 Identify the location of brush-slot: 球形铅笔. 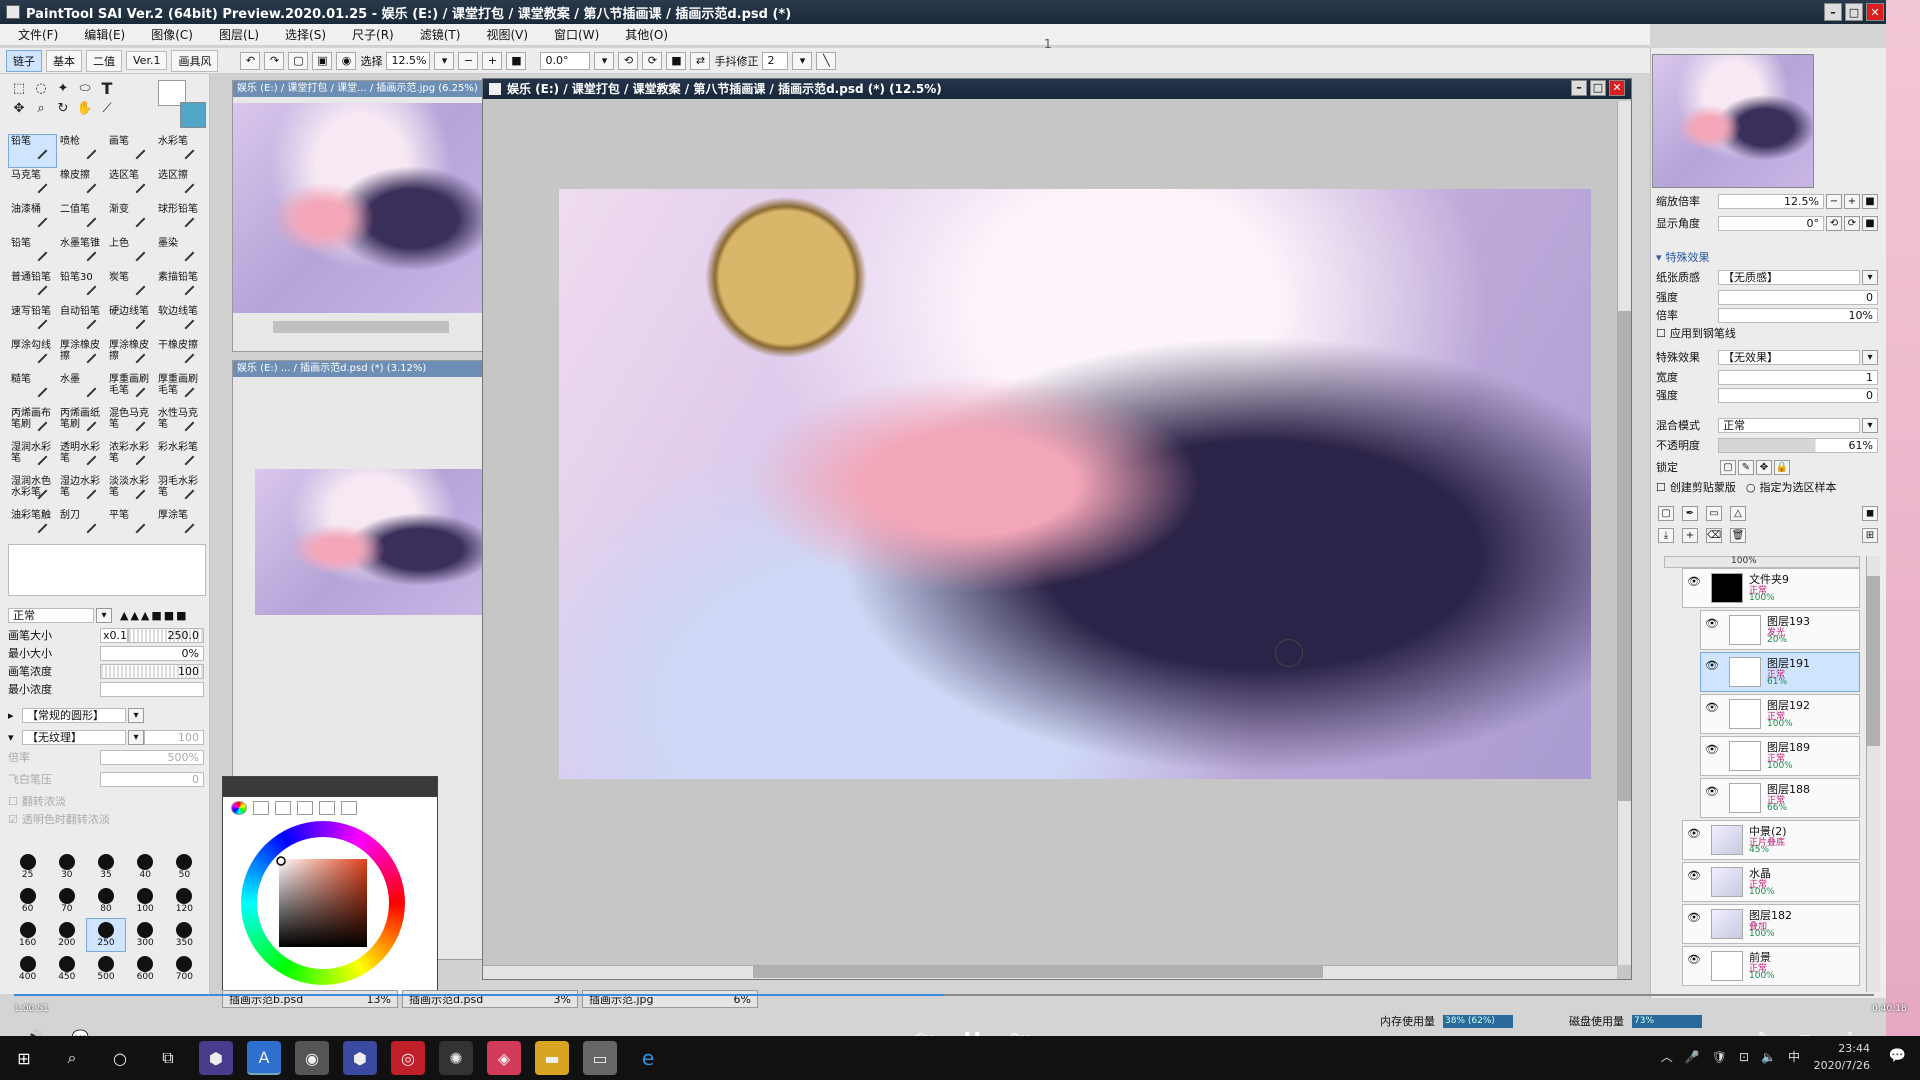
(179, 219).